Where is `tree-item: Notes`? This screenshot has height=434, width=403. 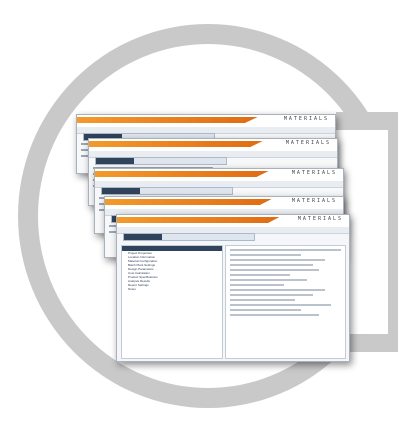
tree-item: Notes is located at coordinates (172, 289).